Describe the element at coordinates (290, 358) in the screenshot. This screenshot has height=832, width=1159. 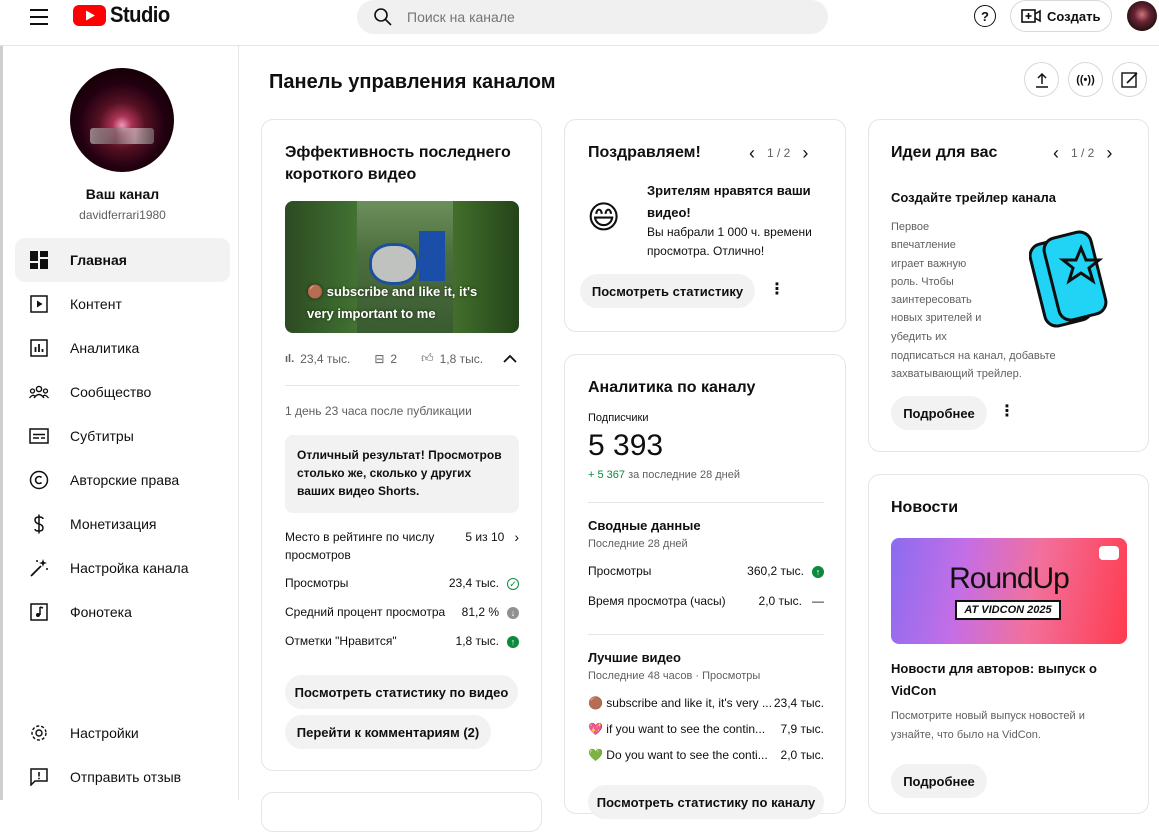
I see `views-icon: ıl.` at that location.